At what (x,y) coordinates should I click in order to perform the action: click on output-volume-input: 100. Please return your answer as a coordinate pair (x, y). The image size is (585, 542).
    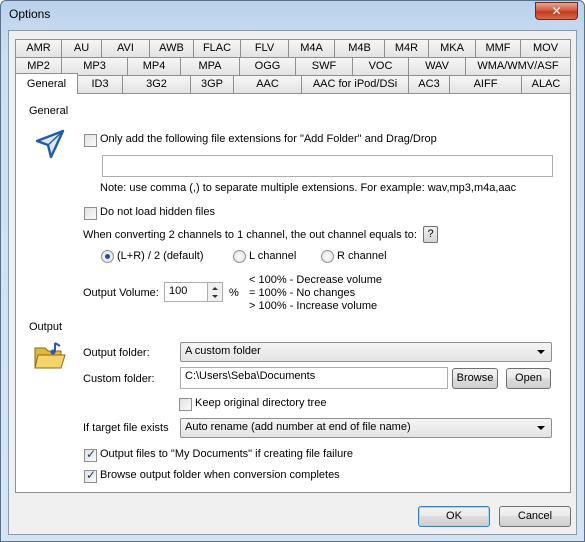
    Looking at the image, I should click on (186, 292).